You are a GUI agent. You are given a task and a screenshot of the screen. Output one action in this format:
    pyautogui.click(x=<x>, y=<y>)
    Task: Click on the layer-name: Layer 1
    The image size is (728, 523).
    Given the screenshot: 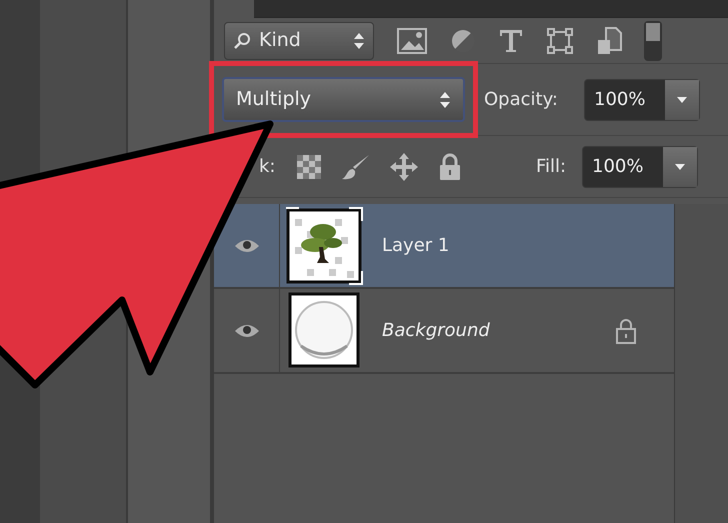 What is the action you would take?
    pyautogui.click(x=416, y=246)
    